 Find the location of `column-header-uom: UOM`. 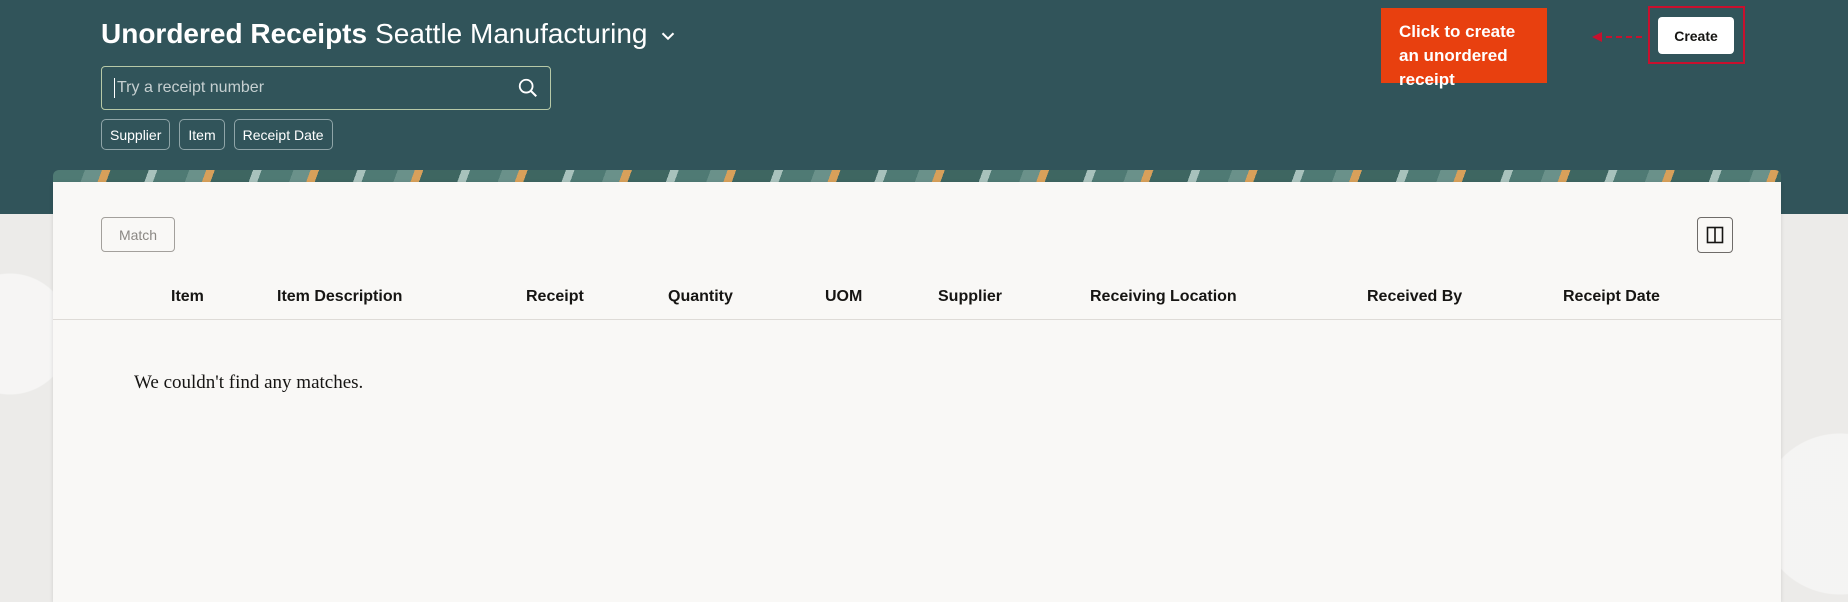

column-header-uom: UOM is located at coordinates (843, 297).